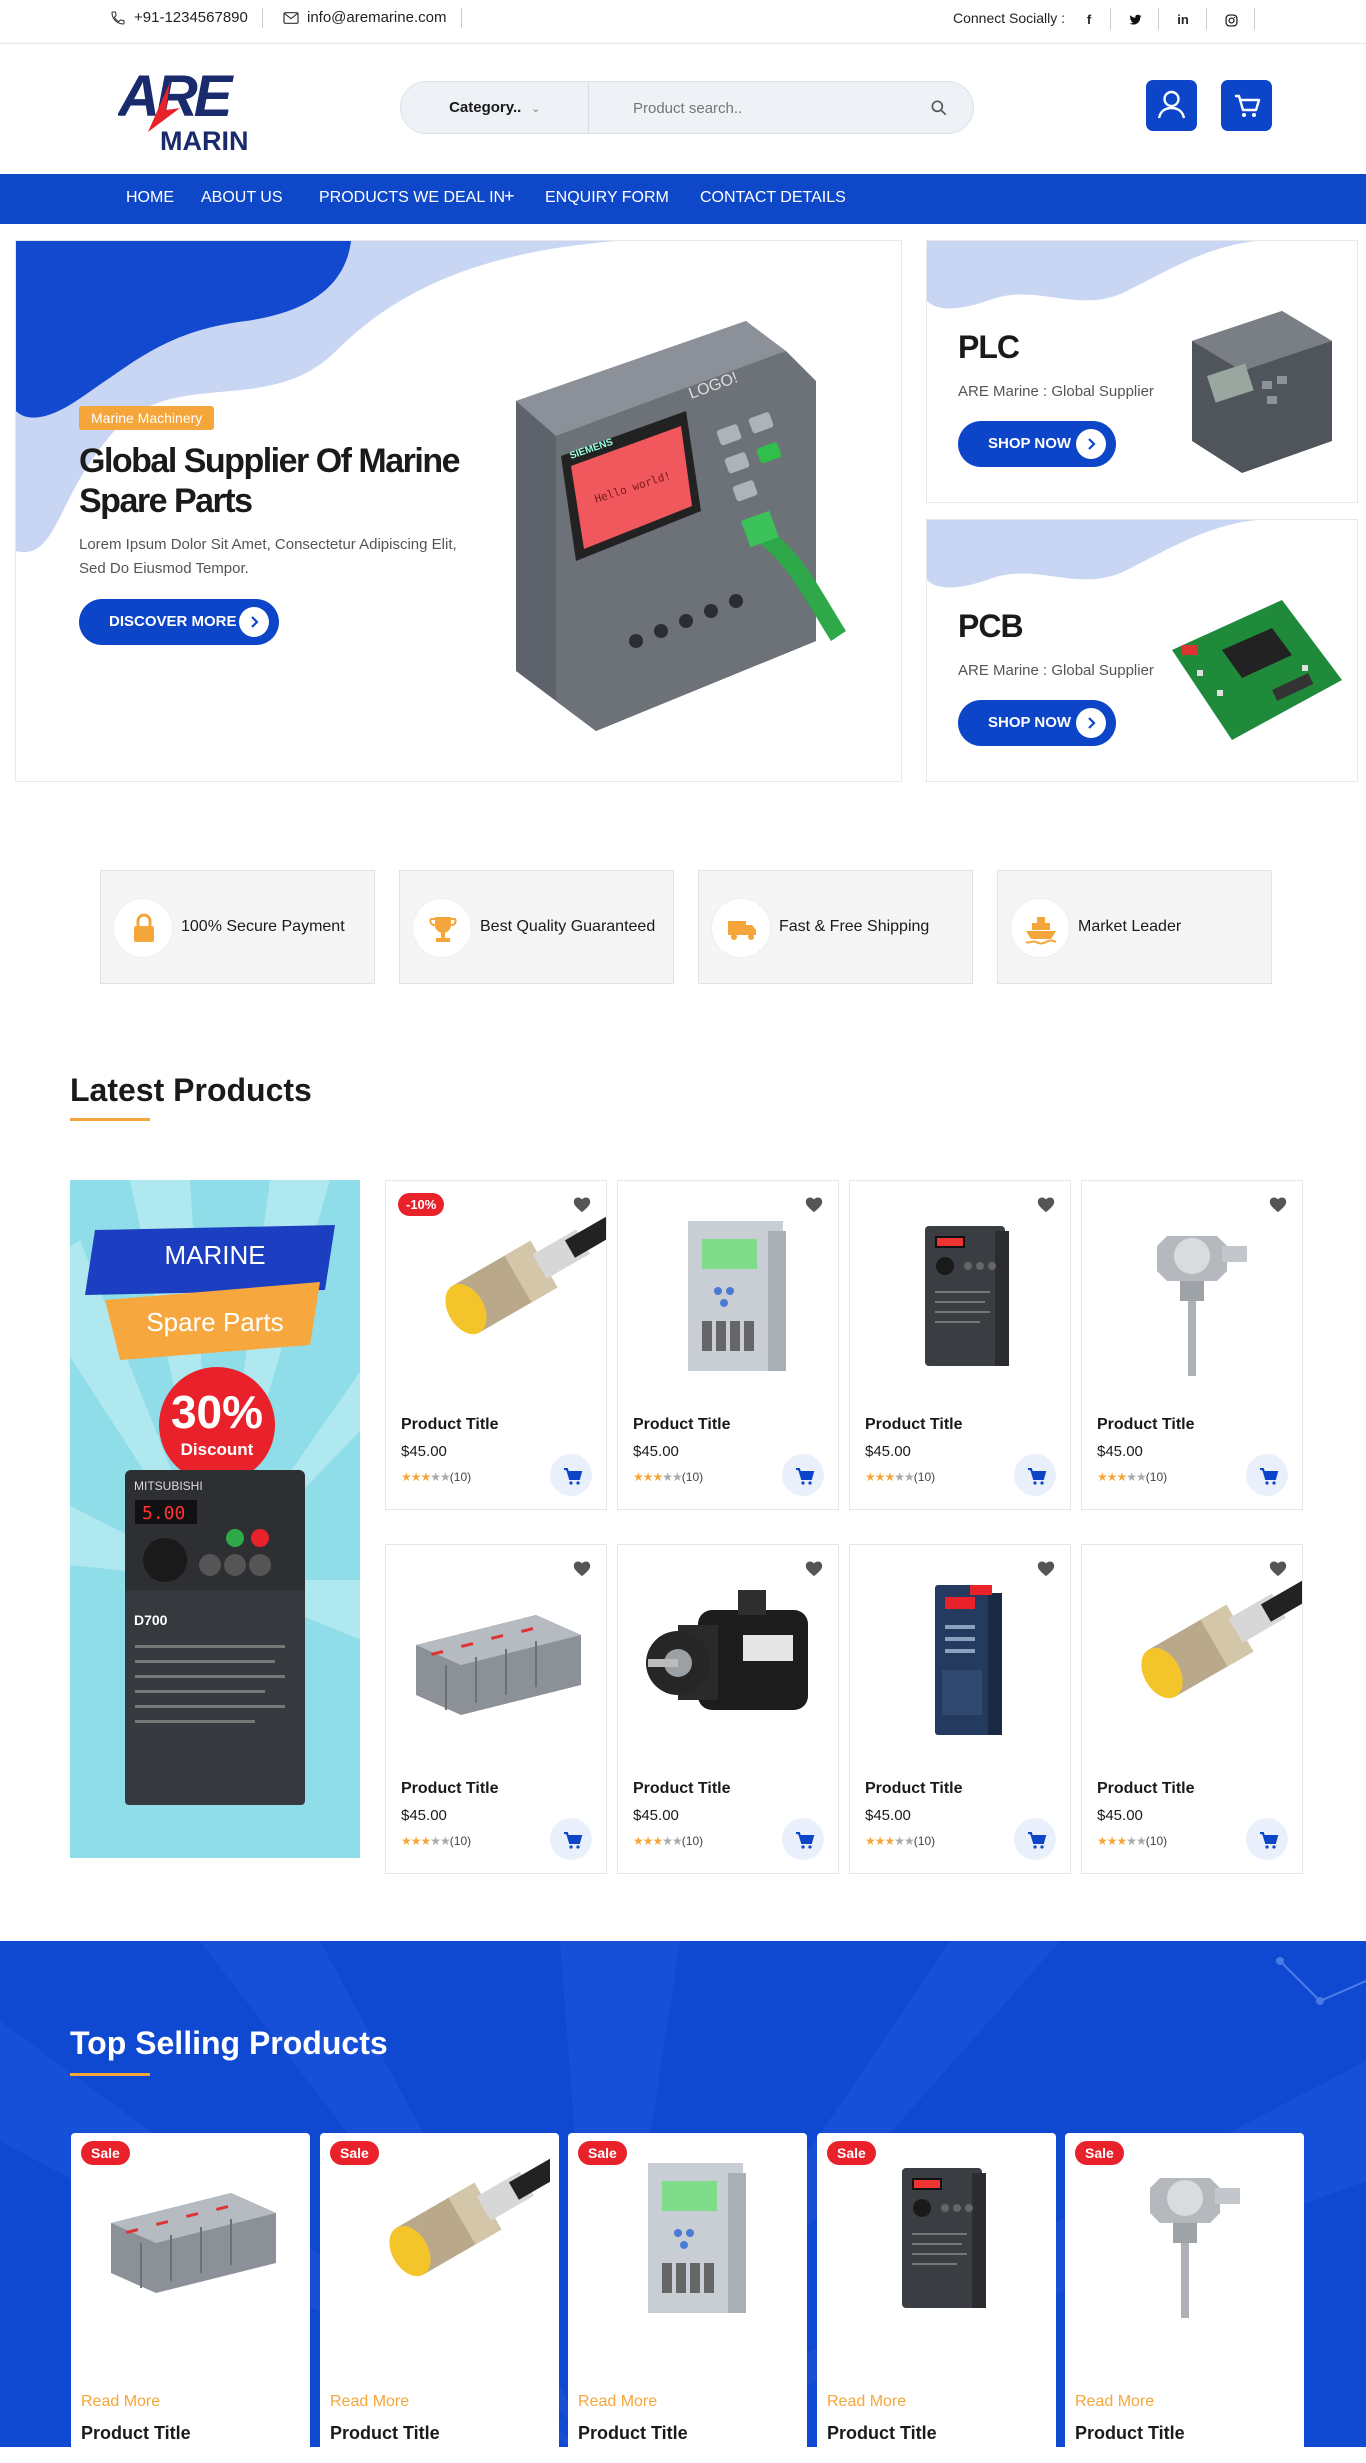 The image size is (1366, 2463). I want to click on product-price: $45.00, so click(656, 1815).